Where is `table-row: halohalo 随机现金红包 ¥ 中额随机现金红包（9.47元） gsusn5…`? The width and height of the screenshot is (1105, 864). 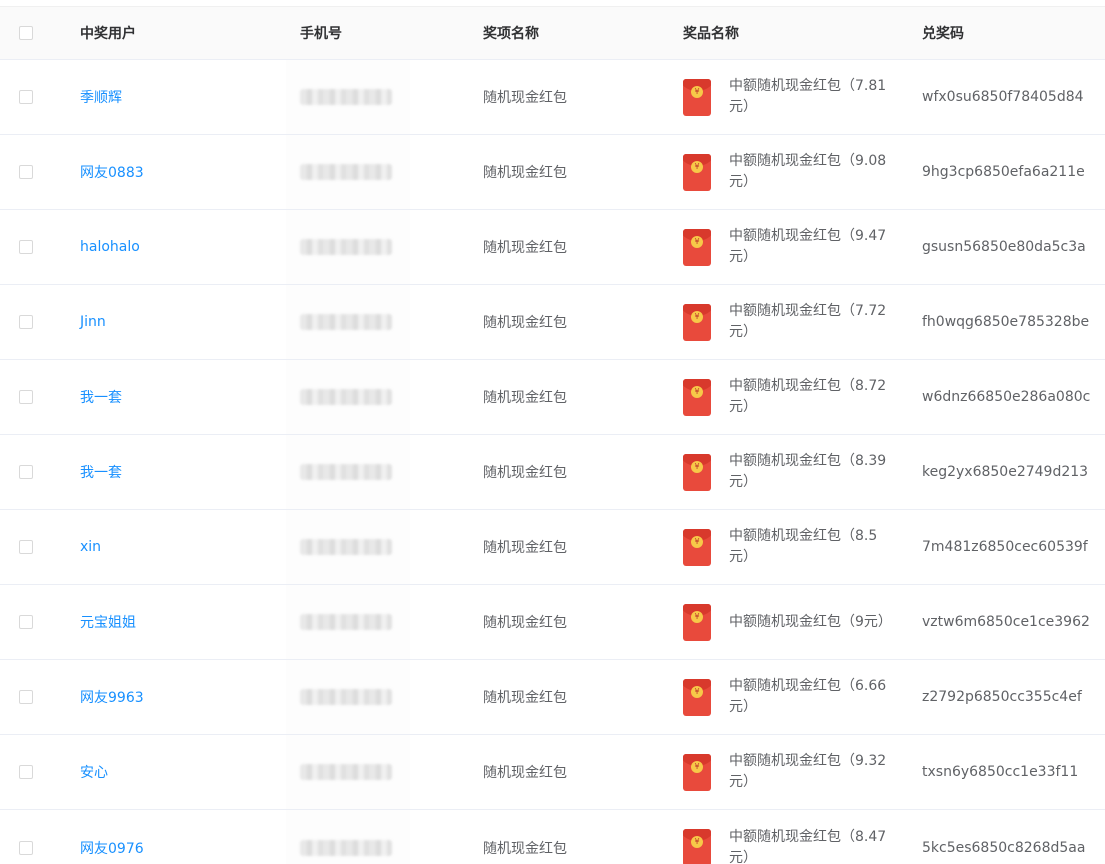
table-row: halohalo 随机现金红包 ¥ 中额随机现金红包（9.47元） gsusn5… is located at coordinates (552, 247).